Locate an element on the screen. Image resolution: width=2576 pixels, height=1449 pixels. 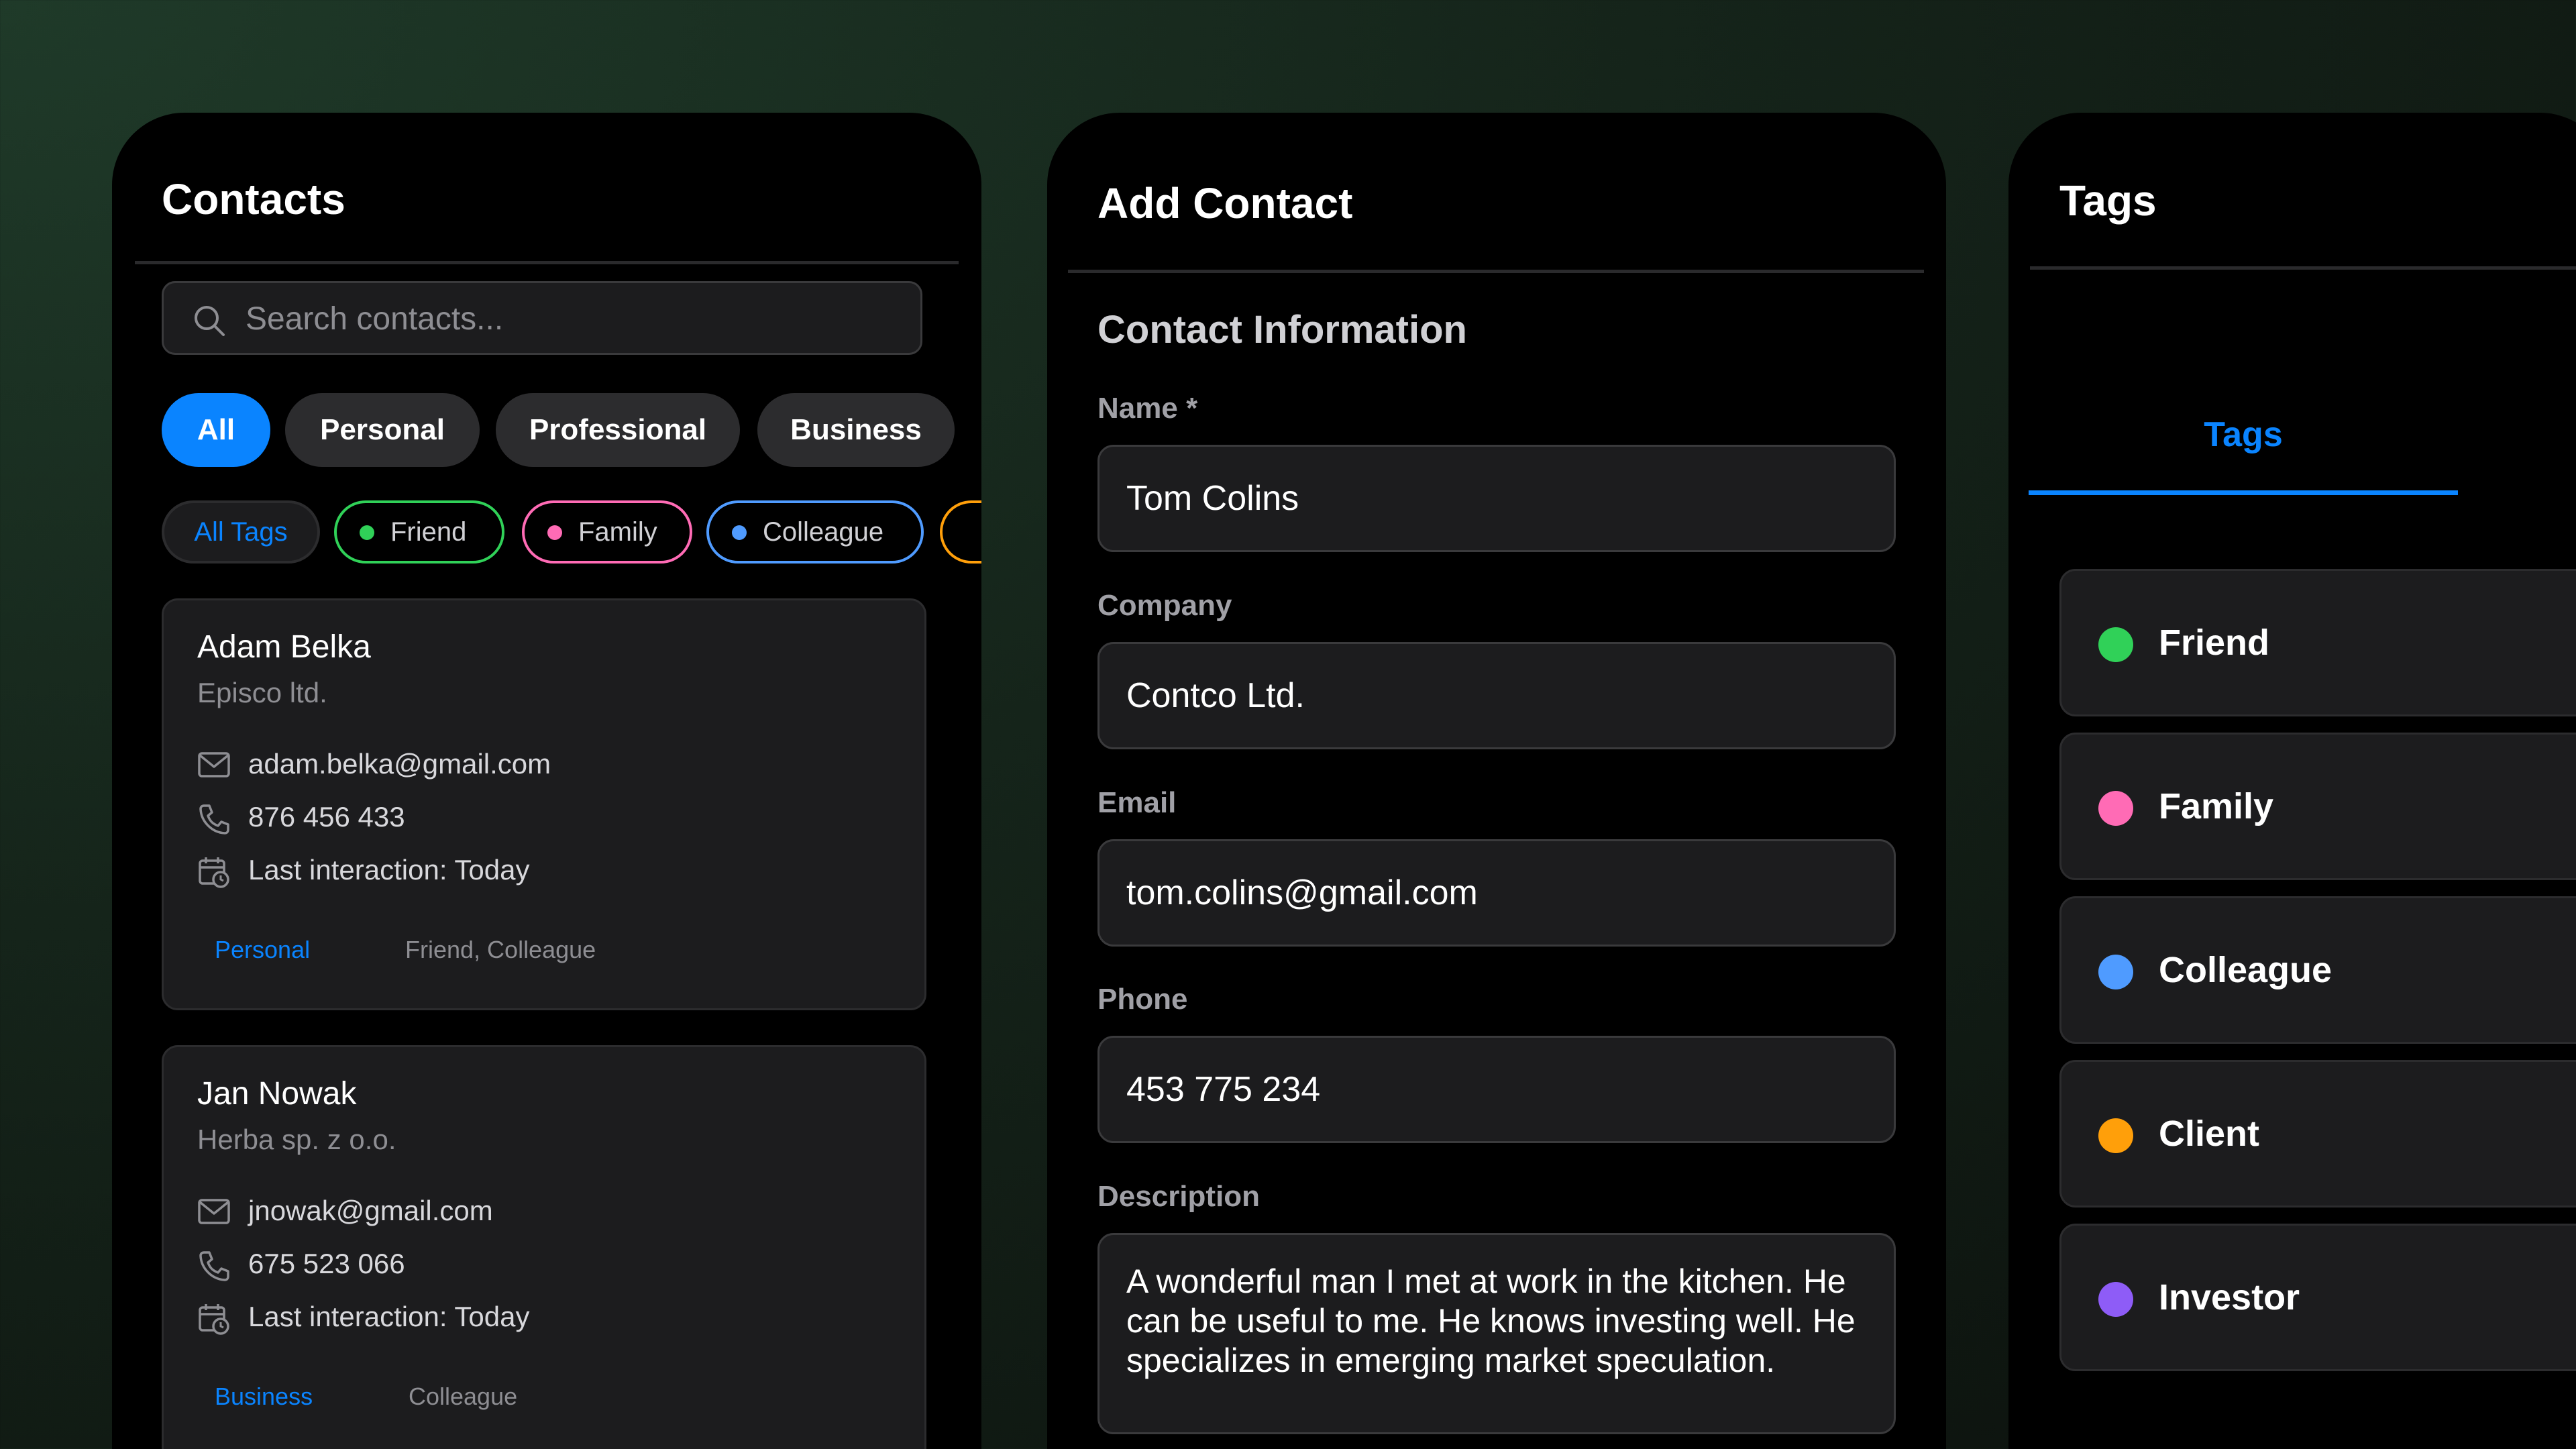
tag-filter-label: Family is located at coordinates (617, 532).